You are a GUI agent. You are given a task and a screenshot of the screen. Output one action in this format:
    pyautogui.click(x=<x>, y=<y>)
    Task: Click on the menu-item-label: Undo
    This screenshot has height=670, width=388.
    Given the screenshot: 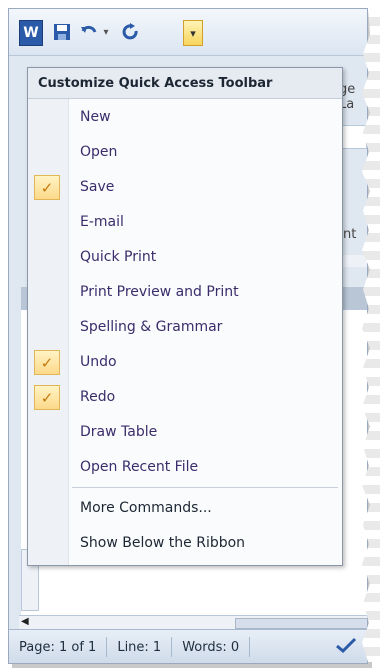 What is the action you would take?
    pyautogui.click(x=98, y=361)
    